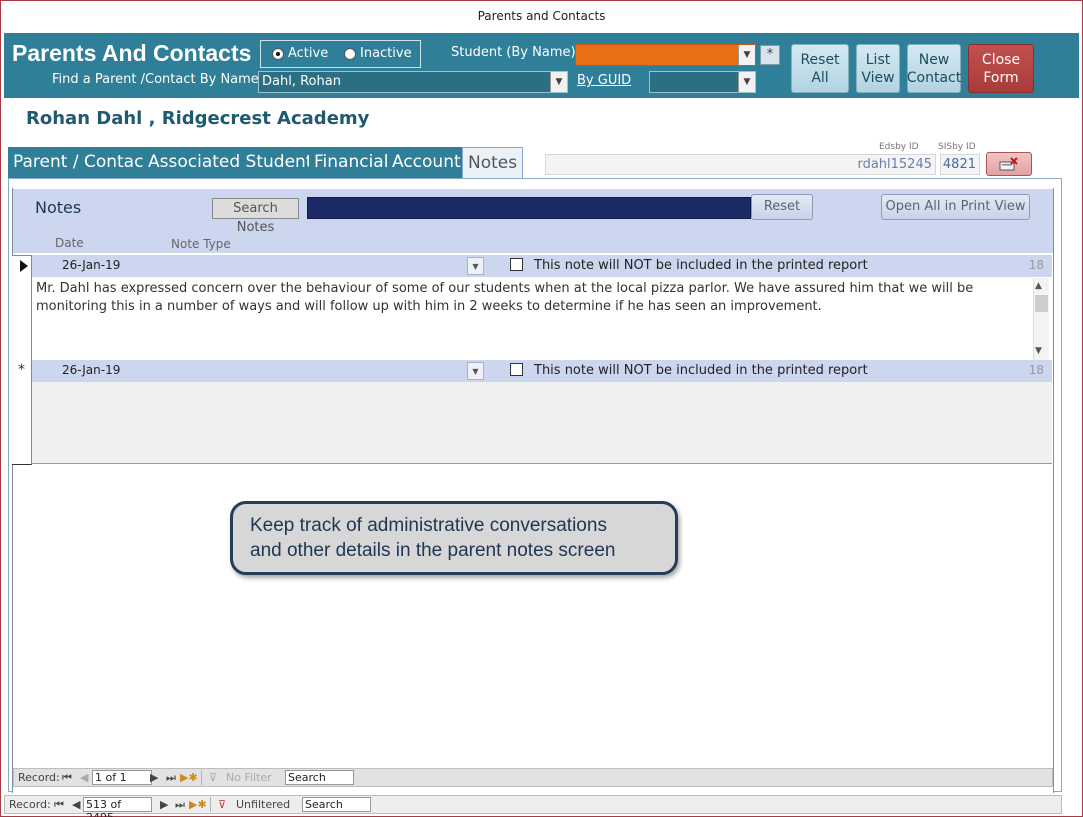 The image size is (1083, 817). What do you see at coordinates (782, 207) in the screenshot?
I see `notes-reset-button: Reset` at bounding box center [782, 207].